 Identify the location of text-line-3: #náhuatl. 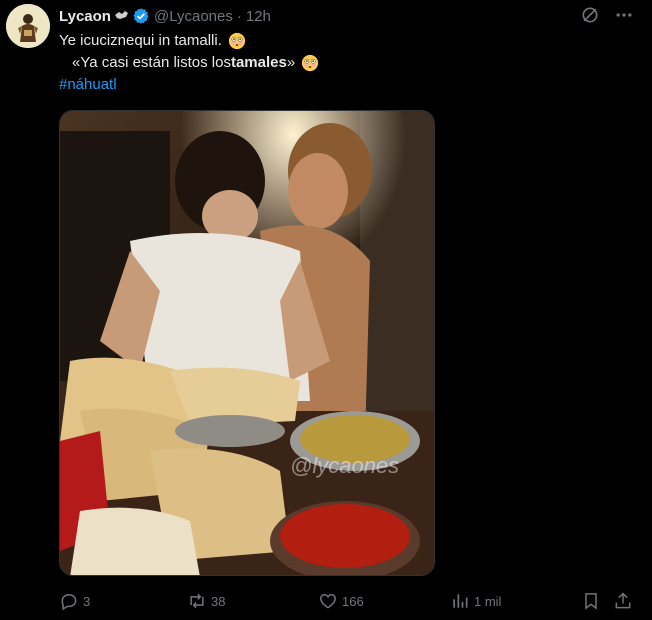
(339, 85).